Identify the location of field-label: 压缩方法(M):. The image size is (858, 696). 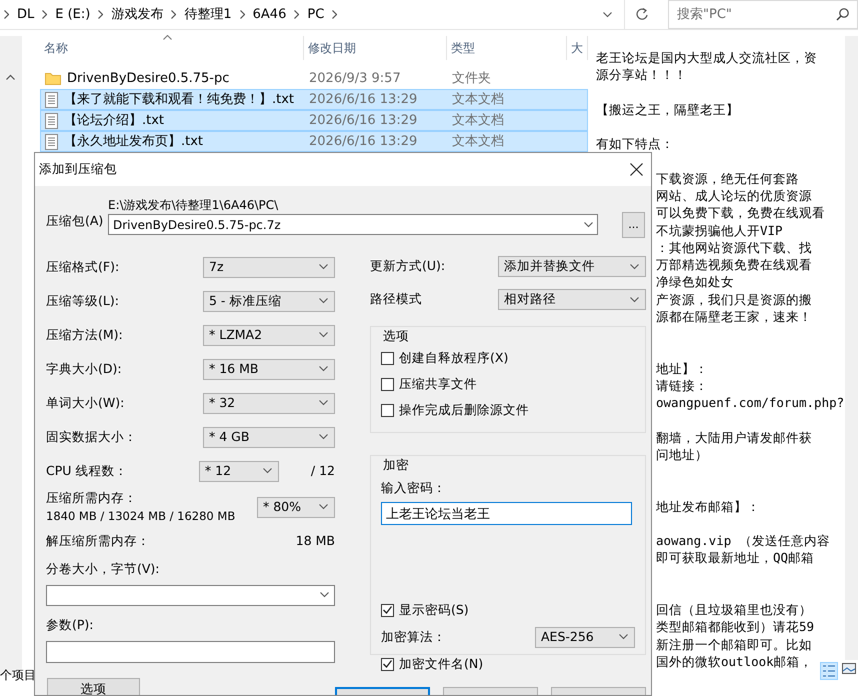
(84, 335).